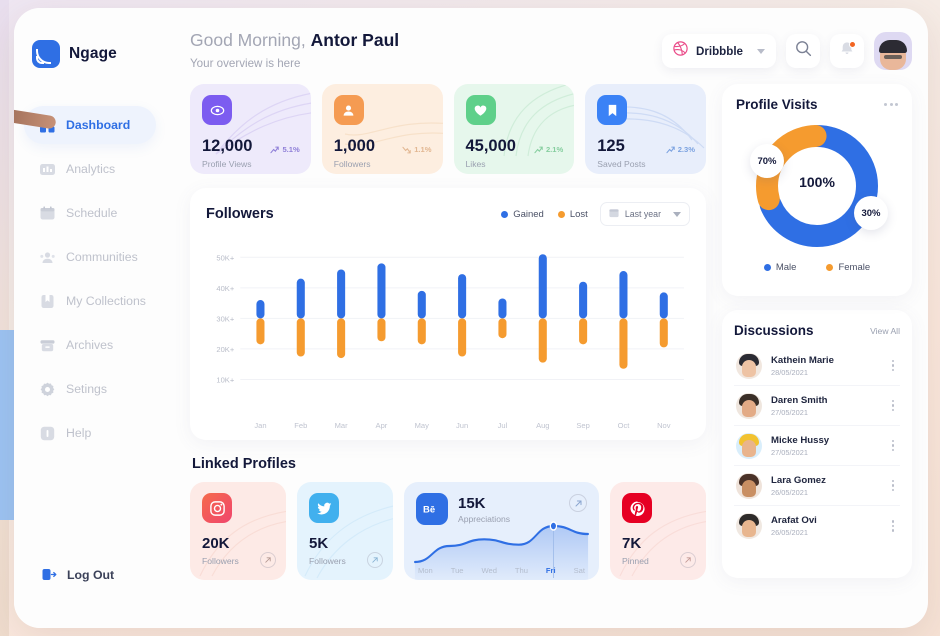 This screenshot has width=940, height=636. What do you see at coordinates (854, 267) in the screenshot?
I see `legend-label: Female` at bounding box center [854, 267].